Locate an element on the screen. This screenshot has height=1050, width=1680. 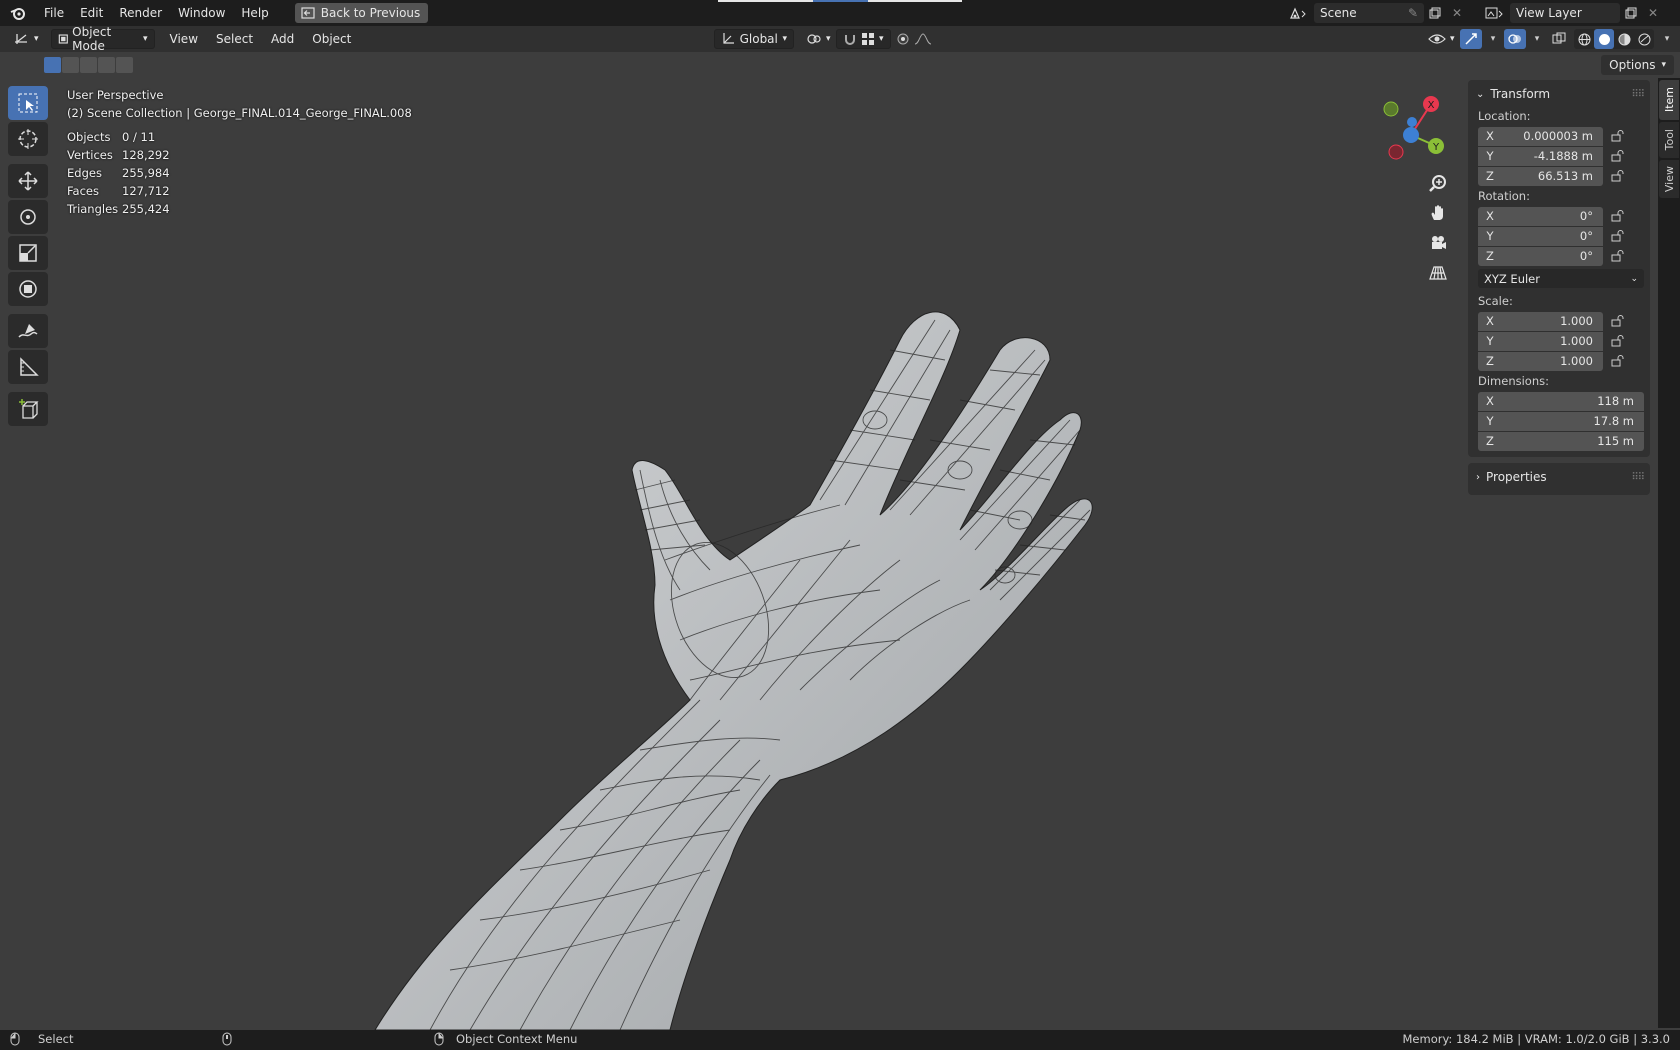
toggle-perspective-button is located at coordinates (1438, 273).